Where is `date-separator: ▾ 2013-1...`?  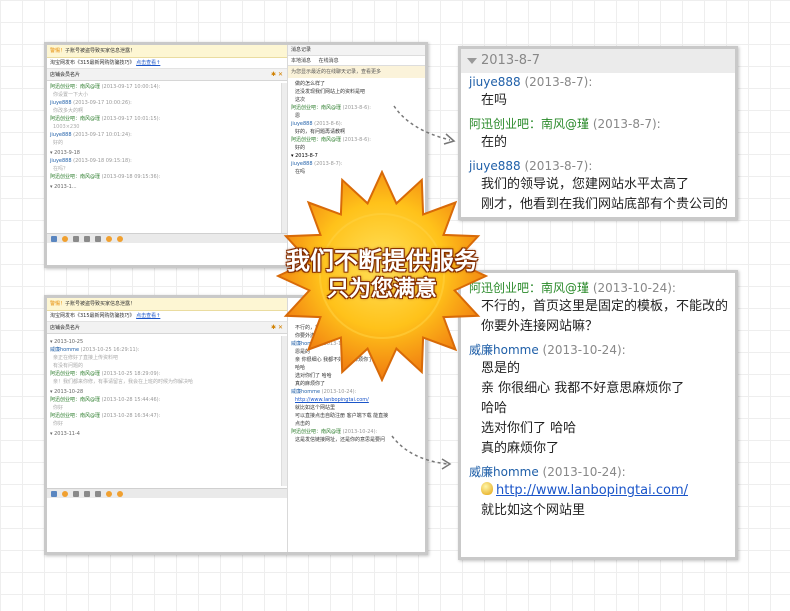 date-separator: ▾ 2013-1... is located at coordinates (63, 187).